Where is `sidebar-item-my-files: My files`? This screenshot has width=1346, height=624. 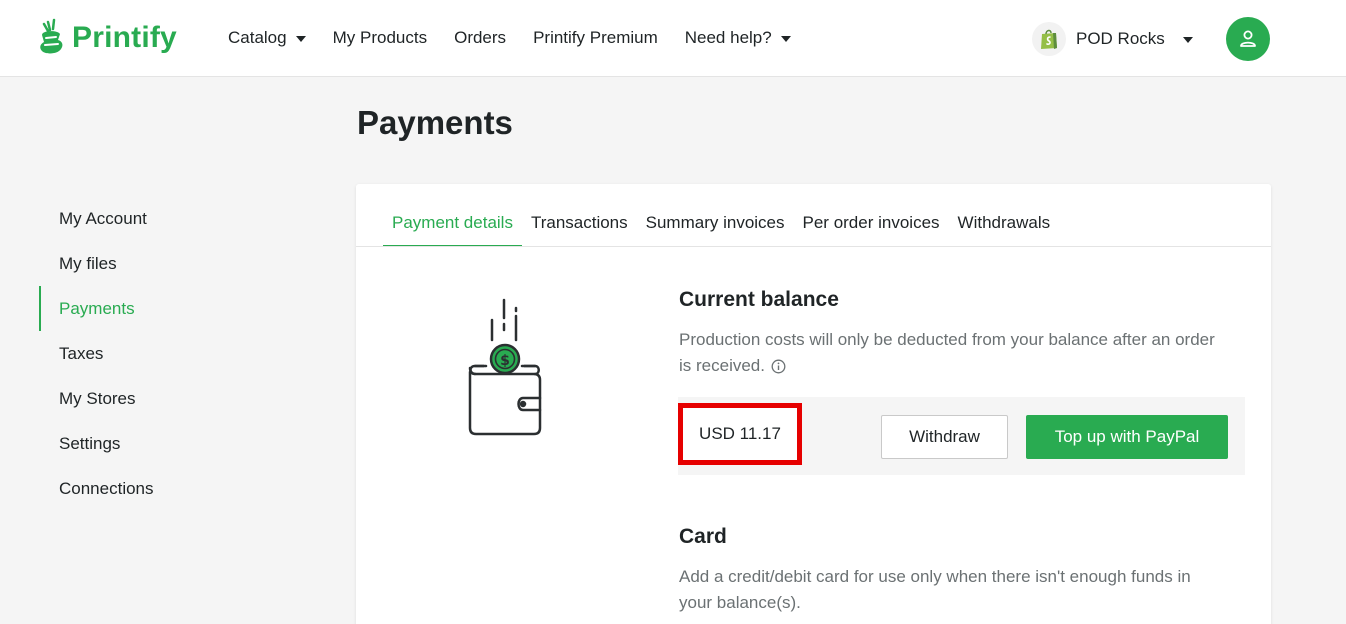
sidebar-item-my-files: My files is located at coordinates (139, 263).